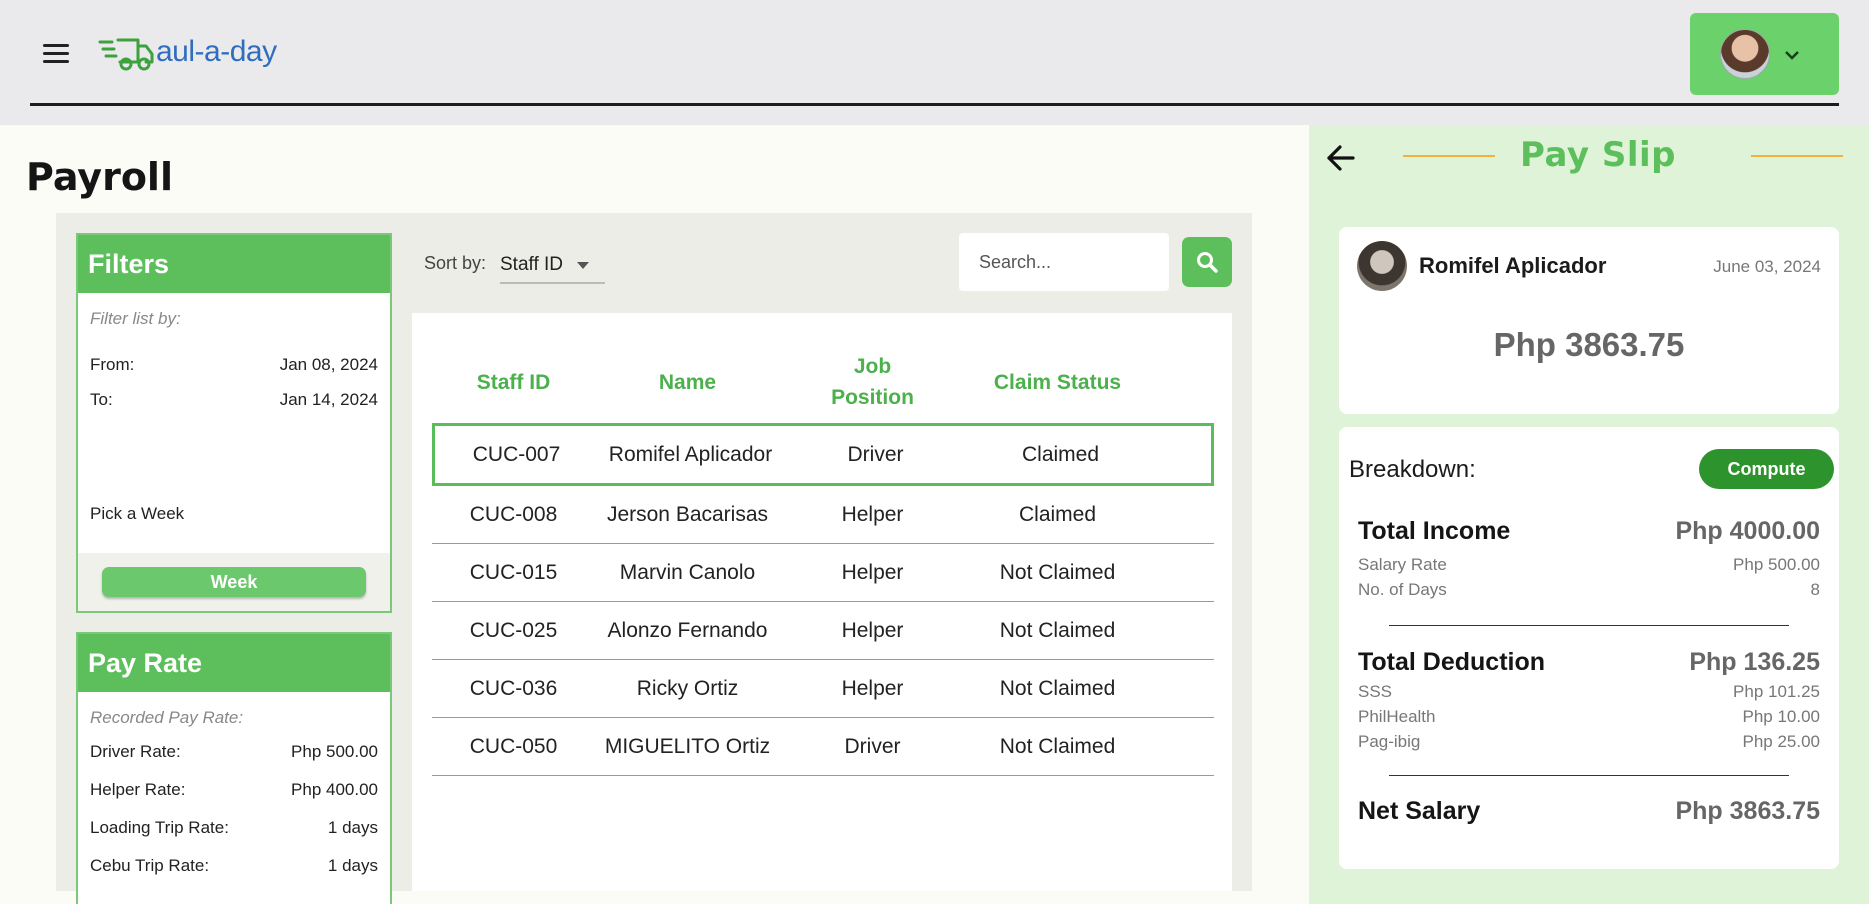 This screenshot has height=904, width=1869. I want to click on net-salary-amount: Php 3863.75, so click(1747, 811).